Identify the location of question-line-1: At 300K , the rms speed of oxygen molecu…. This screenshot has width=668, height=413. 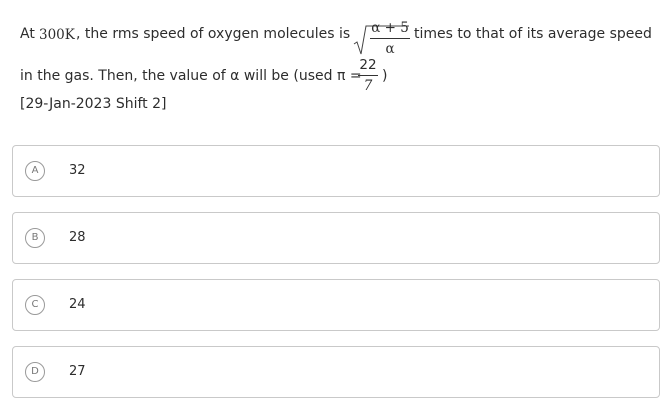
(340, 37).